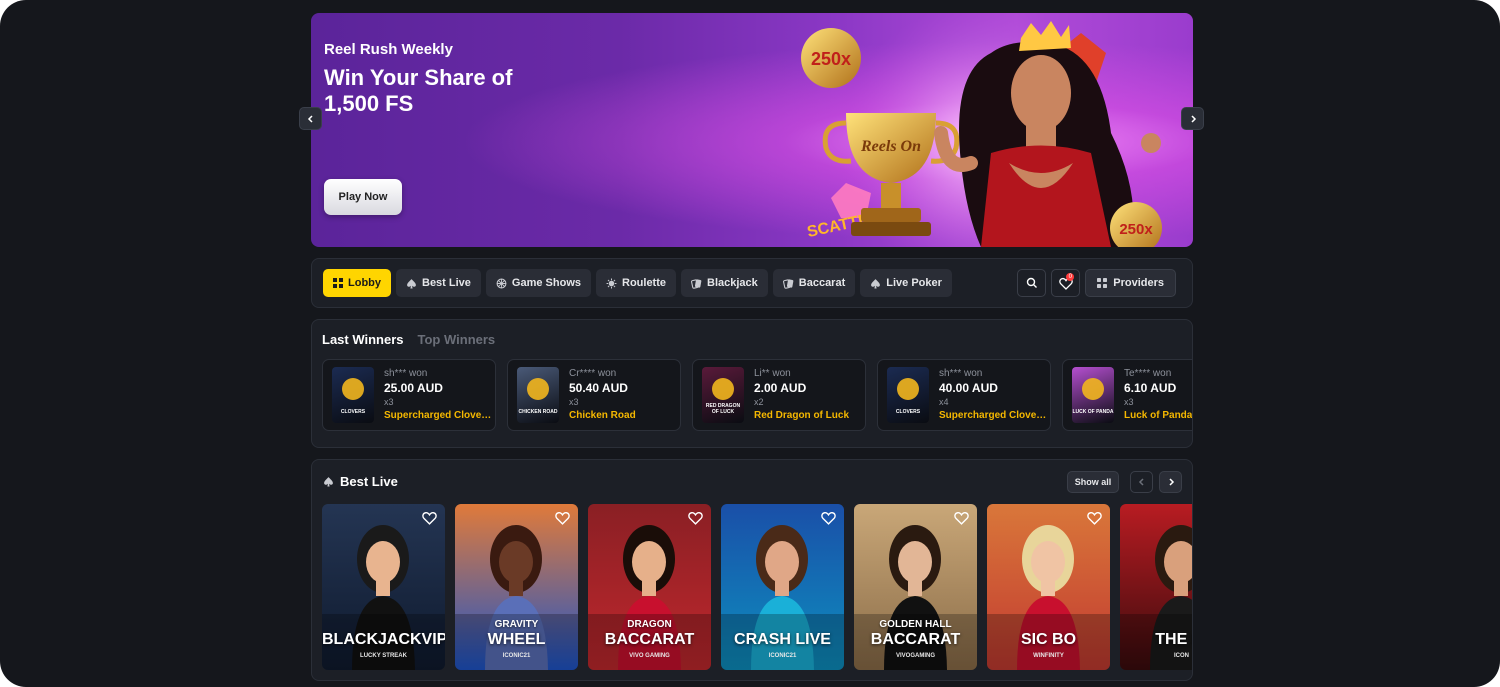 The width and height of the screenshot is (1500, 687). What do you see at coordinates (649, 656) in the screenshot?
I see `game-provider: VIVO GAMING` at bounding box center [649, 656].